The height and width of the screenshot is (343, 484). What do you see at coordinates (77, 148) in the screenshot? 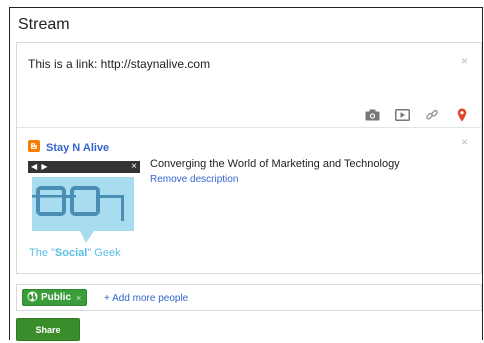
I see `source-name-link: Stay N Alive` at bounding box center [77, 148].